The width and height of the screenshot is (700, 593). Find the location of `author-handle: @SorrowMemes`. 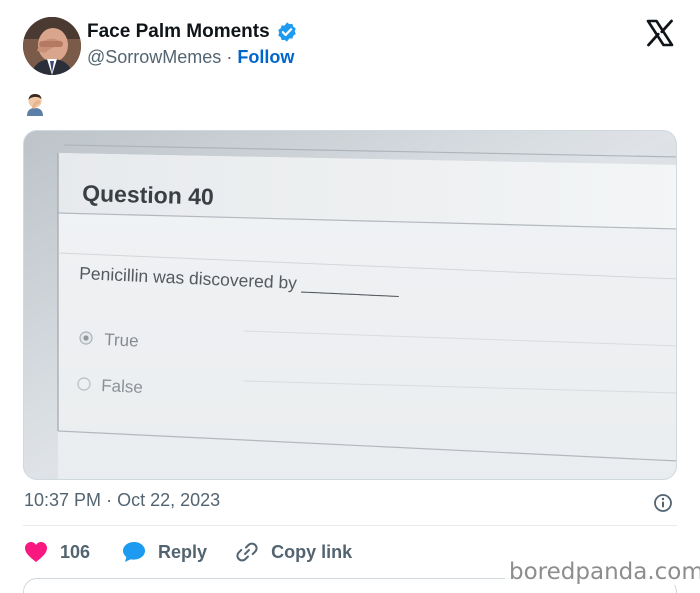

author-handle: @SorrowMemes is located at coordinates (154, 57).